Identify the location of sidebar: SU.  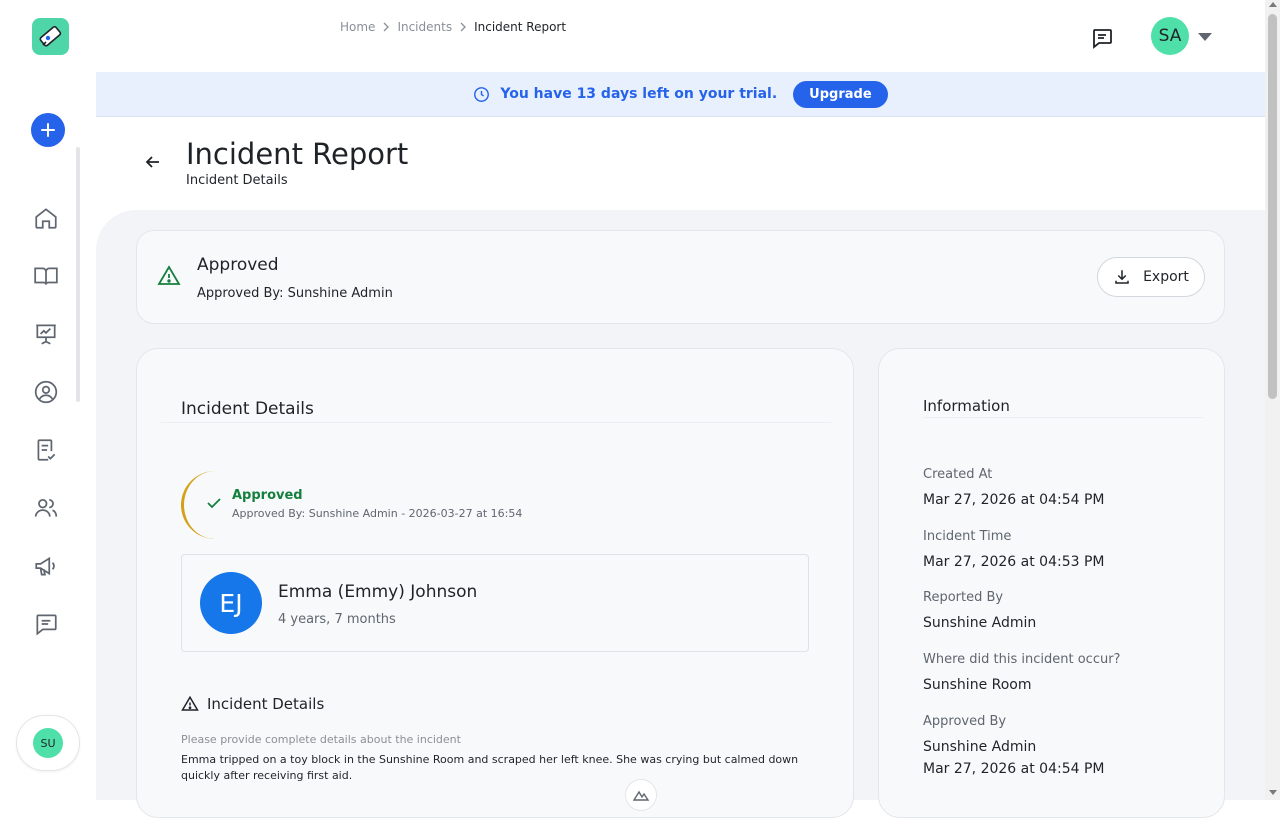
(48, 400).